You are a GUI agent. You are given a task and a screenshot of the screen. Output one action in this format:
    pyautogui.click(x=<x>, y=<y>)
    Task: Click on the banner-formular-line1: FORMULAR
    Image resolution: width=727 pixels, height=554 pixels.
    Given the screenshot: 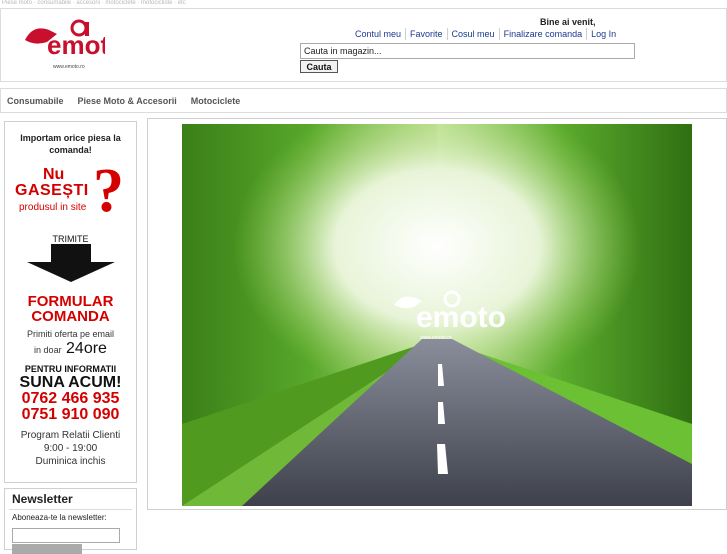 What is the action you would take?
    pyautogui.click(x=70, y=301)
    